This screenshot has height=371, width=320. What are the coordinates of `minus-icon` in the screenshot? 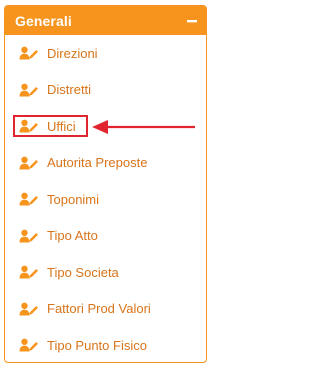 It's located at (192, 20).